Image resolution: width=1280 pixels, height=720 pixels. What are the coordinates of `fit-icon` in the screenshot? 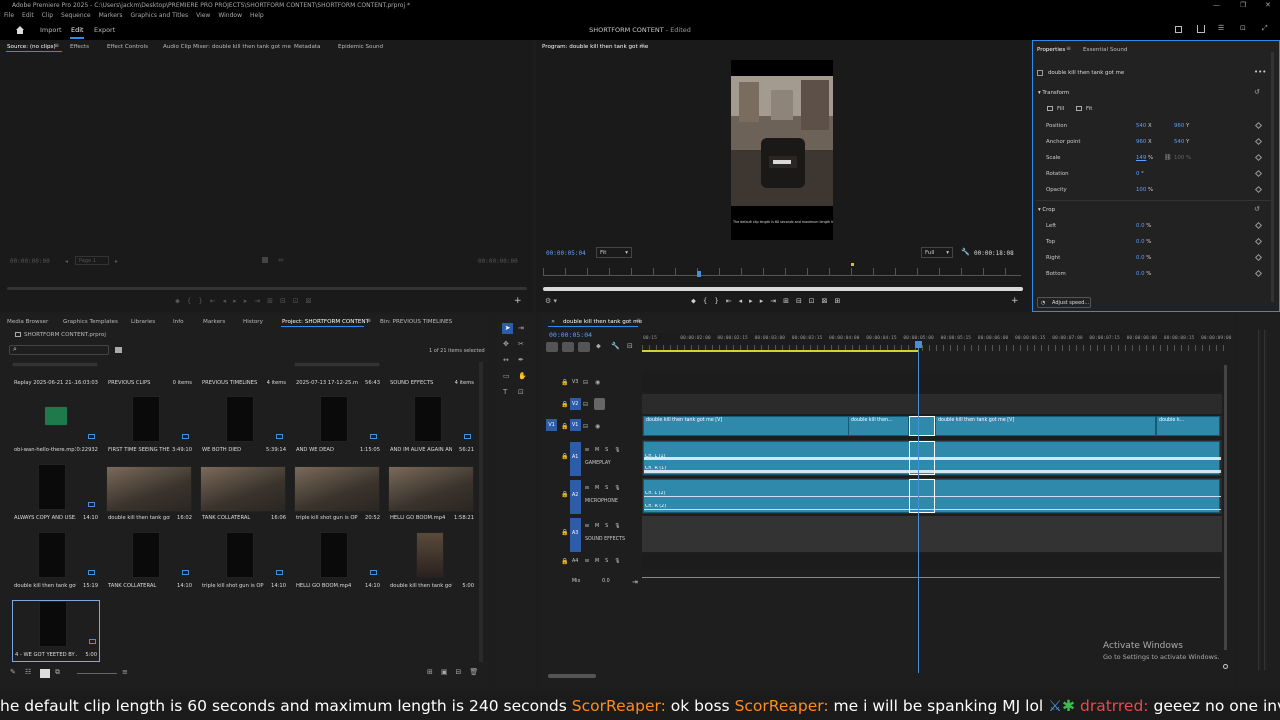 It's located at (1079, 108).